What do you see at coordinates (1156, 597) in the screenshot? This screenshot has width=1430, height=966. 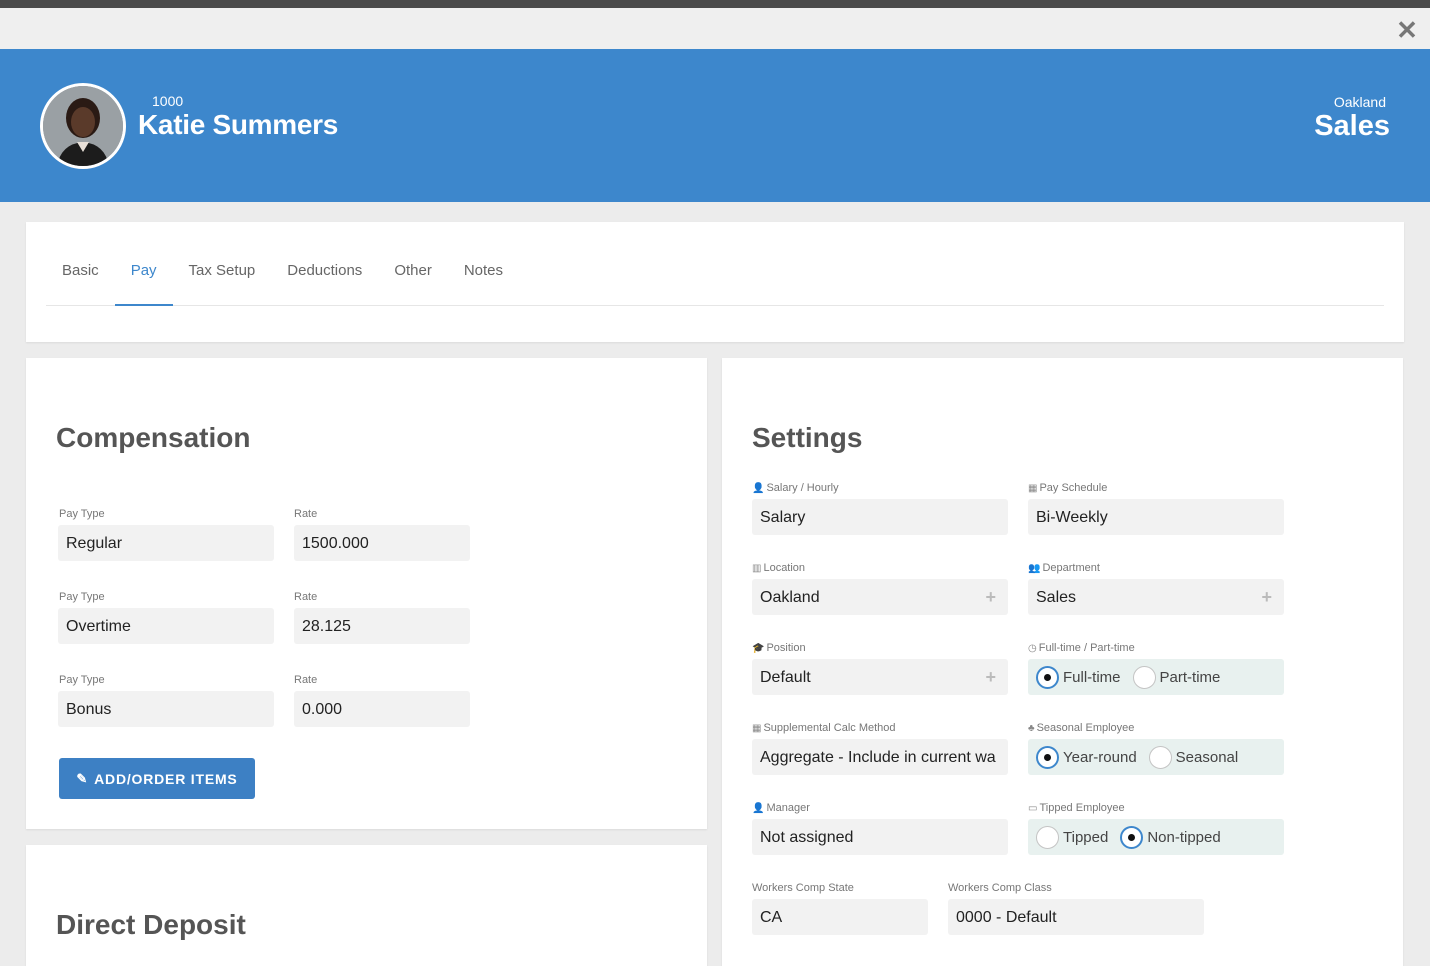 I see `department-field: Sales +` at bounding box center [1156, 597].